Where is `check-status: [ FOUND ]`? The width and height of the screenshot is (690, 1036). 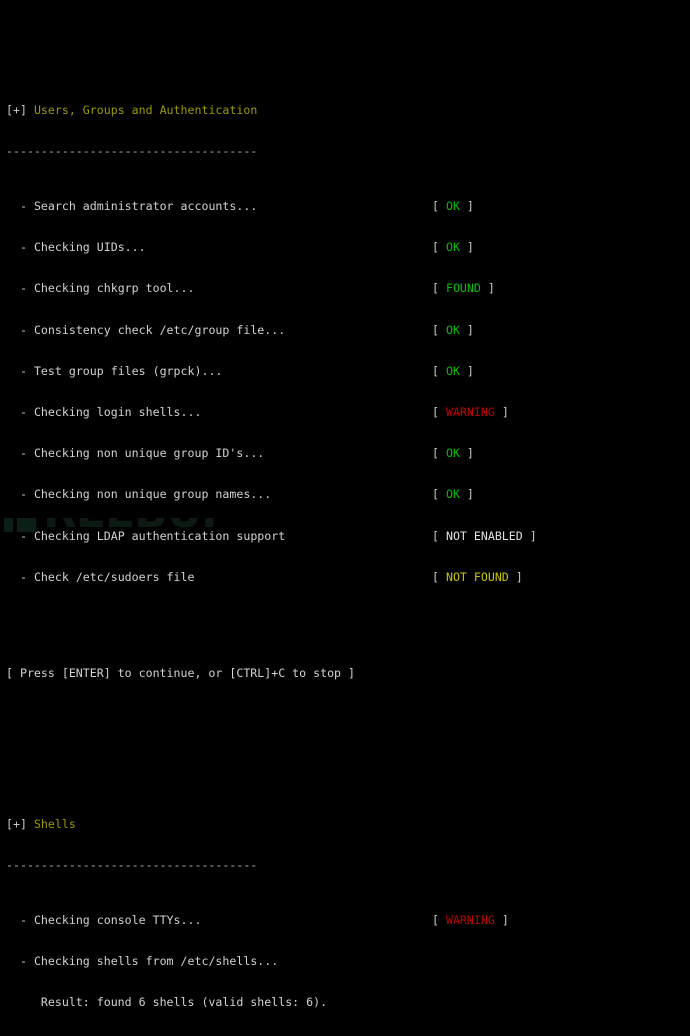
check-status: [ FOUND ] is located at coordinates (463, 288).